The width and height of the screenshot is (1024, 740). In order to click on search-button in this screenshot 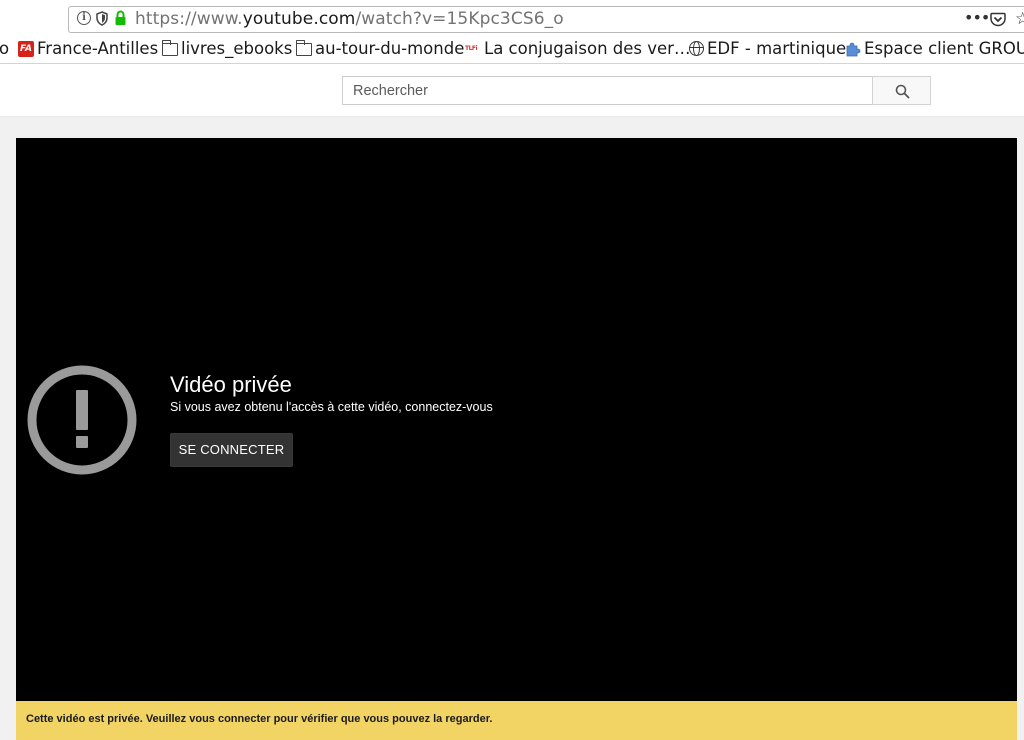, I will do `click(901, 90)`.